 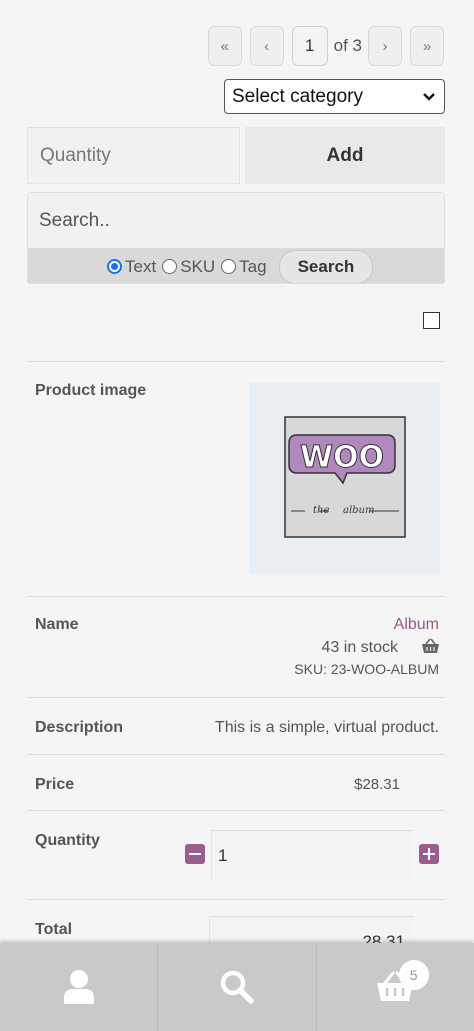 I want to click on chevron-down-icon, so click(x=429, y=97).